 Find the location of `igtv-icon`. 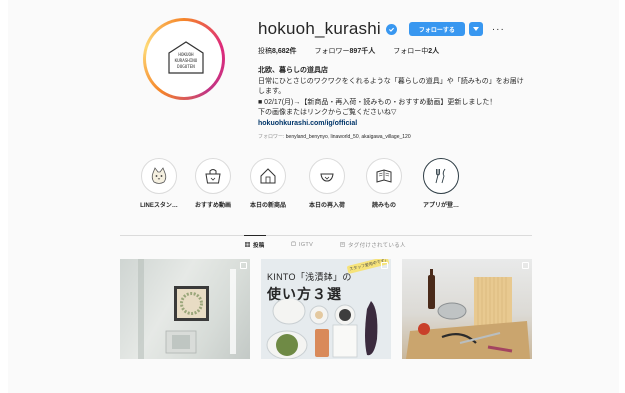

igtv-icon is located at coordinates (293, 244).